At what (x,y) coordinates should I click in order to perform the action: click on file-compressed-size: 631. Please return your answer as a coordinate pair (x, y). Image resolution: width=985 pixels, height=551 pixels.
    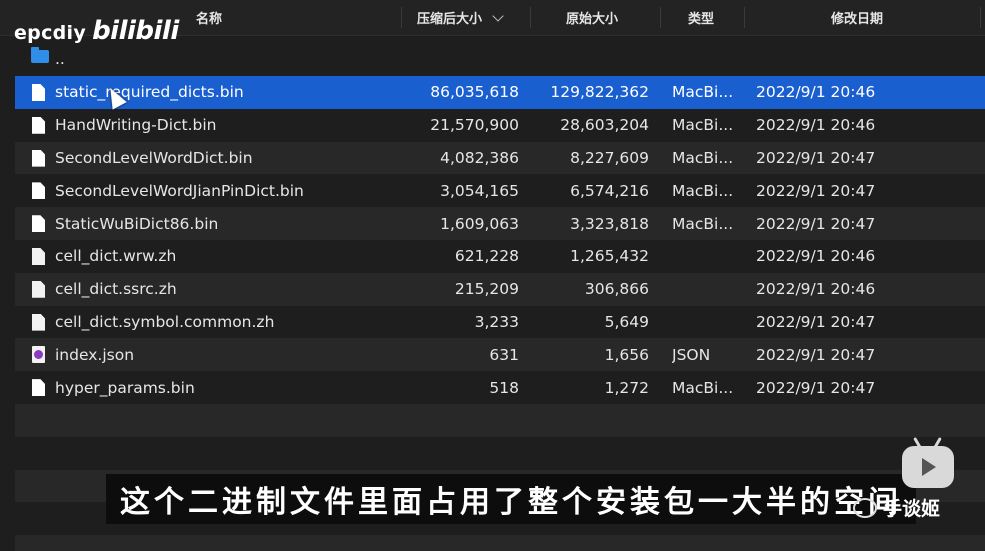
    Looking at the image, I should click on (504, 354).